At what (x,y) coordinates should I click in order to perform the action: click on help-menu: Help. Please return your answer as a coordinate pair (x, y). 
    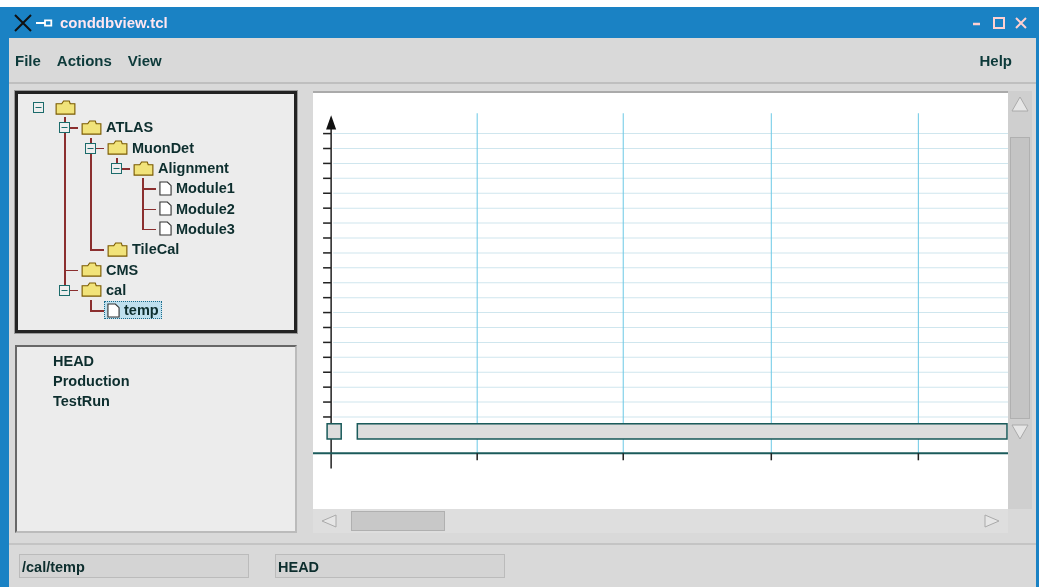
    Looking at the image, I should click on (999, 60).